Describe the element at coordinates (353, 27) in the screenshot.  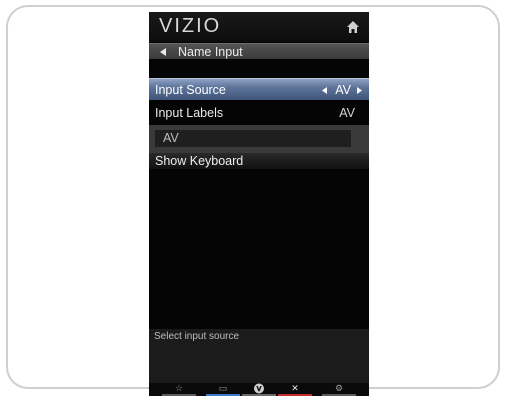
I see `home-icon` at that location.